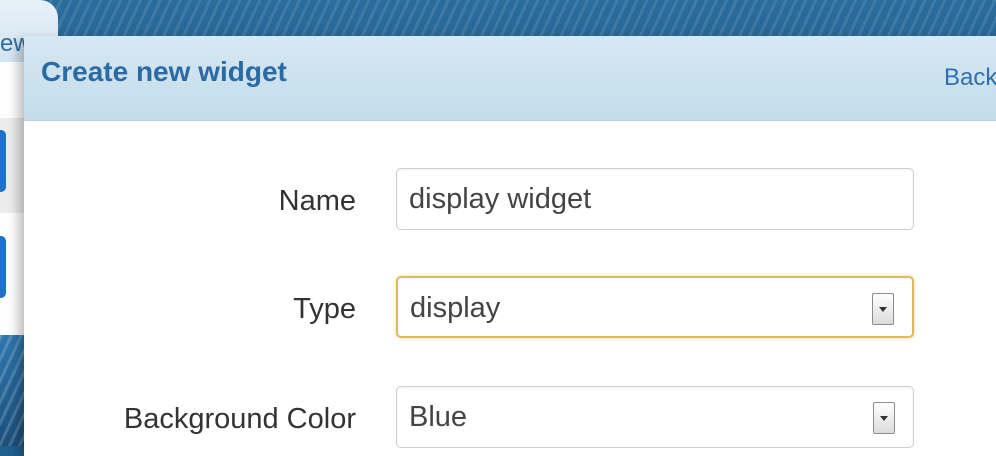  I want to click on name-row: Name display widget, so click(510, 201).